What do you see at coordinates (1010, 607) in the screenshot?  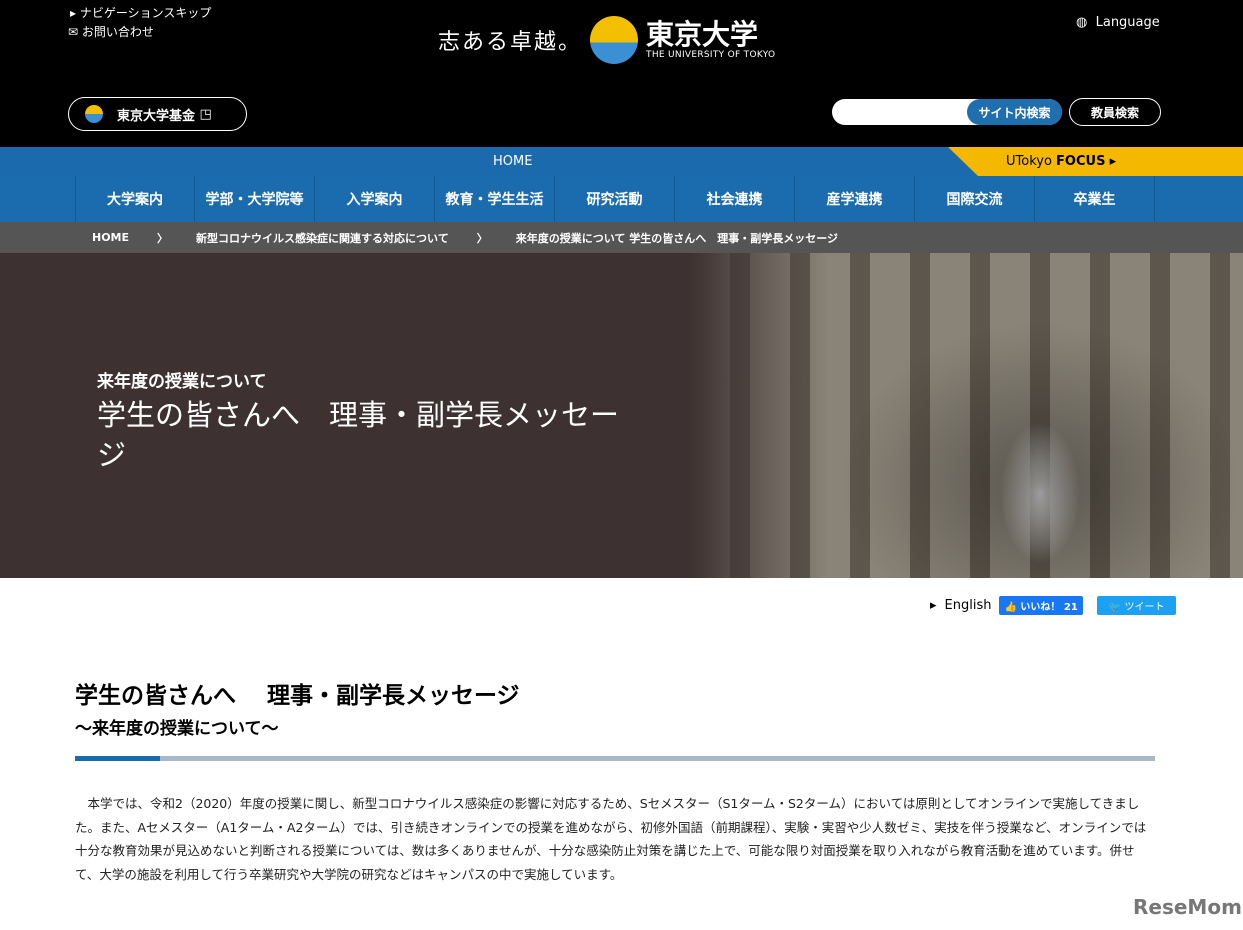 I see `thumbs-up-icon: 👍` at bounding box center [1010, 607].